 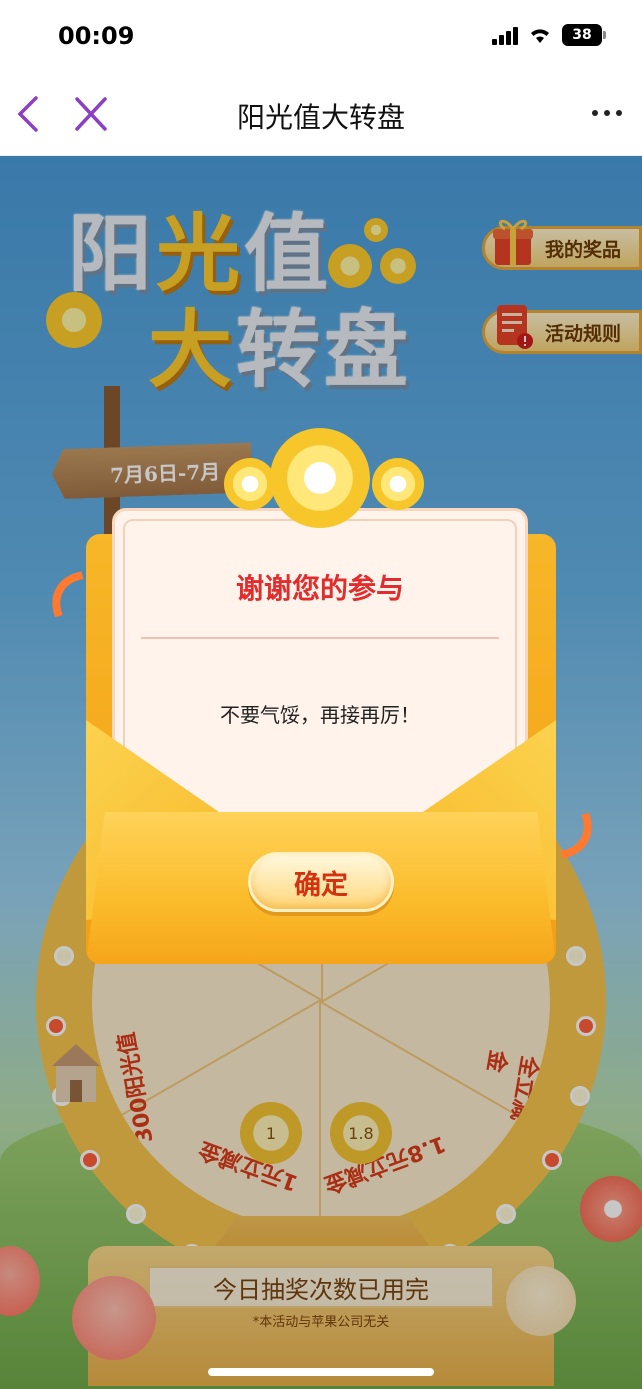 What do you see at coordinates (320, 715) in the screenshot?
I see `modal-message: 不要气馁，再接再厉！` at bounding box center [320, 715].